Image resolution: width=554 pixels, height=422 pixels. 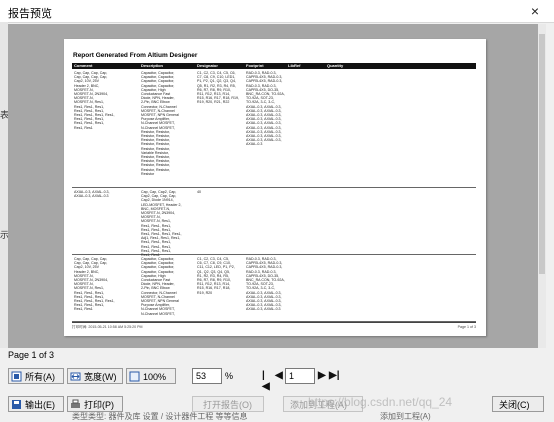 I want to click on column-header: LibRef, so click(x=294, y=65).